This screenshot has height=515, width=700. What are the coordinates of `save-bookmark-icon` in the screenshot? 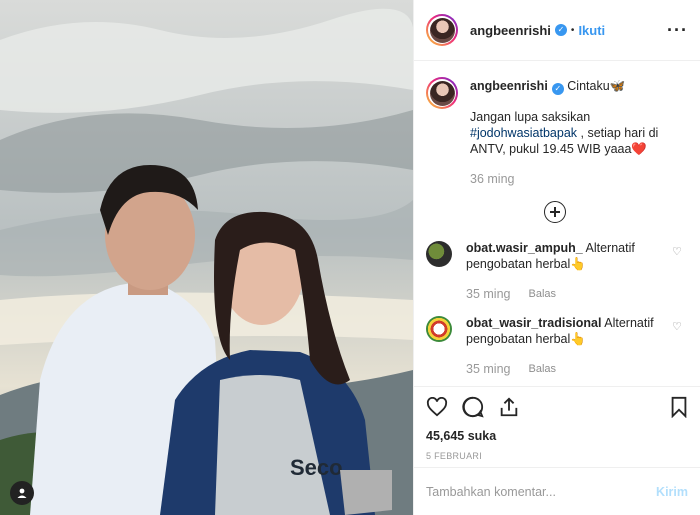 It's located at (679, 407).